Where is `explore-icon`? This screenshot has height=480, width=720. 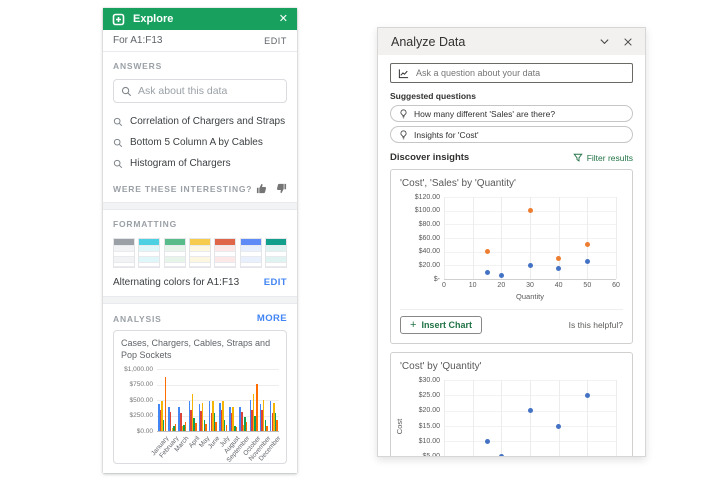 explore-icon is located at coordinates (118, 19).